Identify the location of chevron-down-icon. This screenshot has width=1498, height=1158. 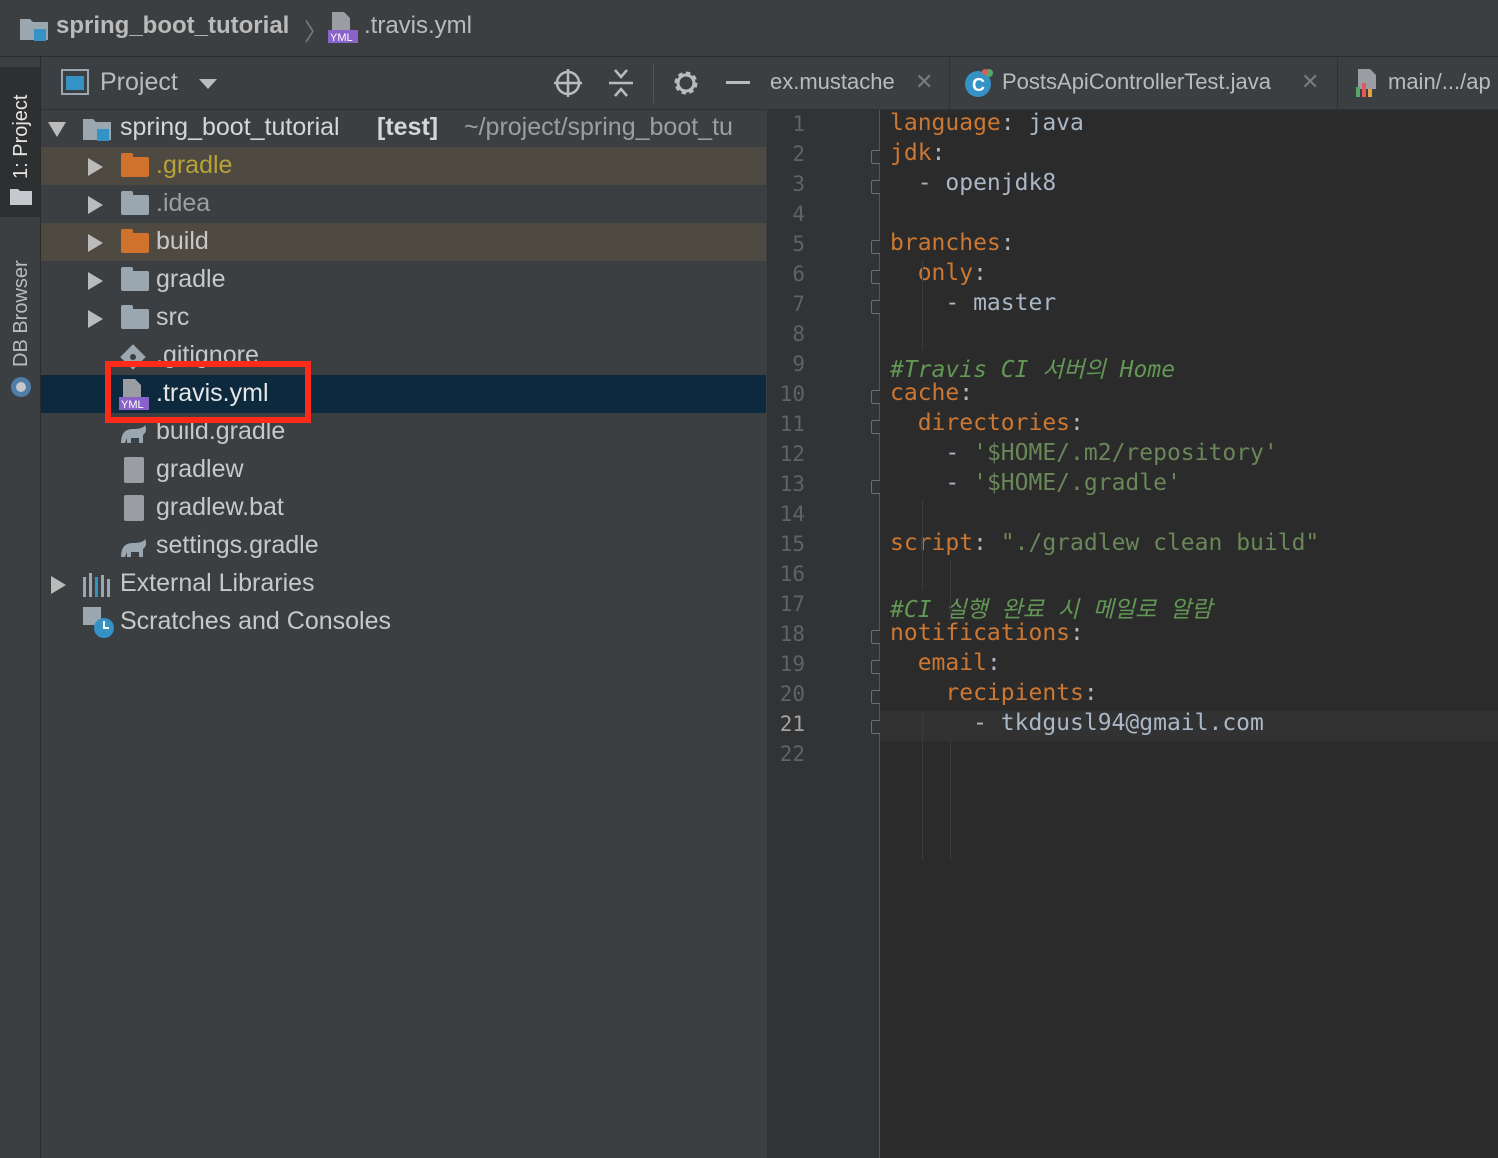
(208, 84).